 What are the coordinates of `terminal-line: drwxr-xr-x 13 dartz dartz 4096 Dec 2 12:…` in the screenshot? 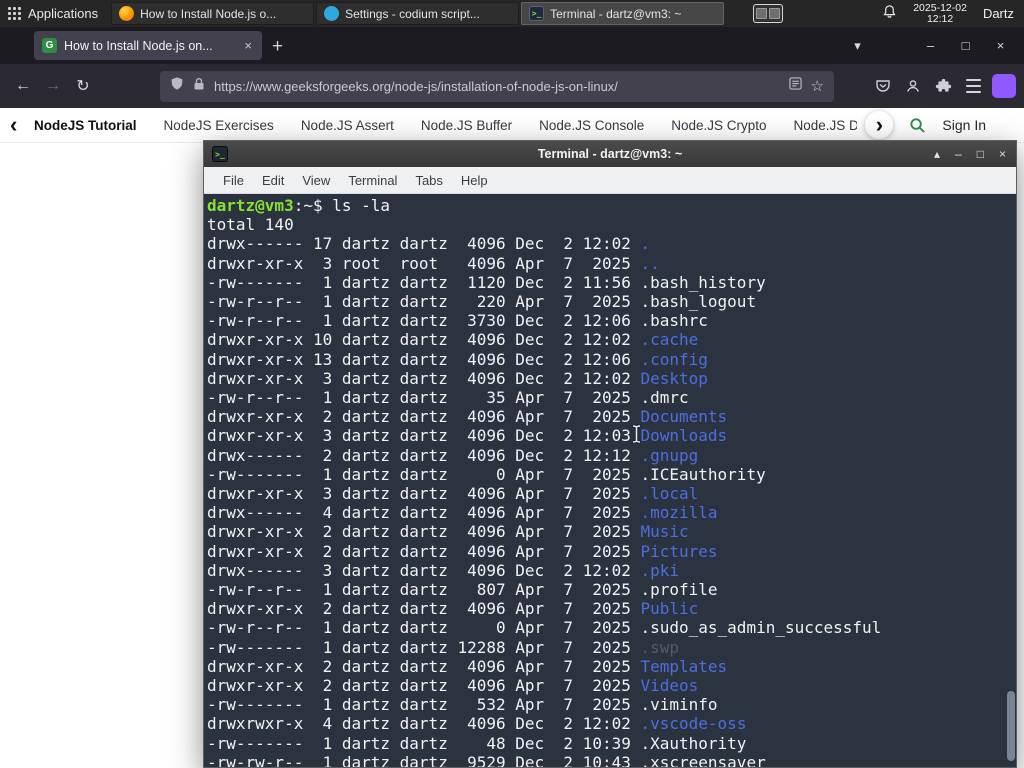 It's located at (457, 359).